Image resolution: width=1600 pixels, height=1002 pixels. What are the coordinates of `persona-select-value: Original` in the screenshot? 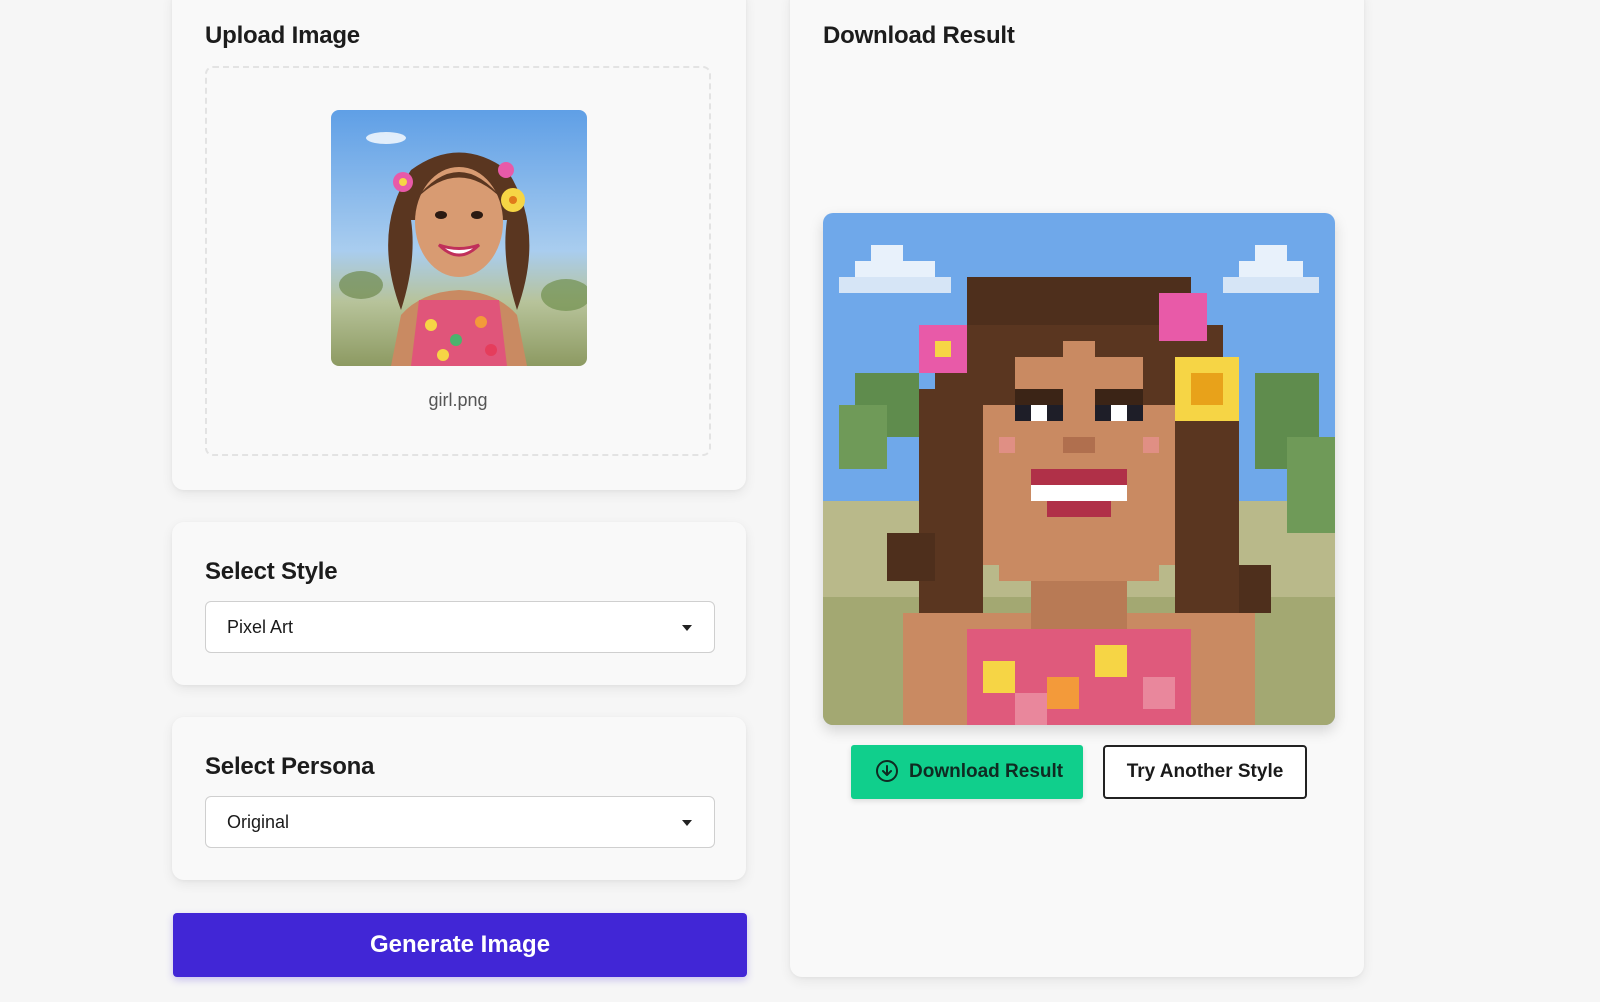 It's located at (258, 822).